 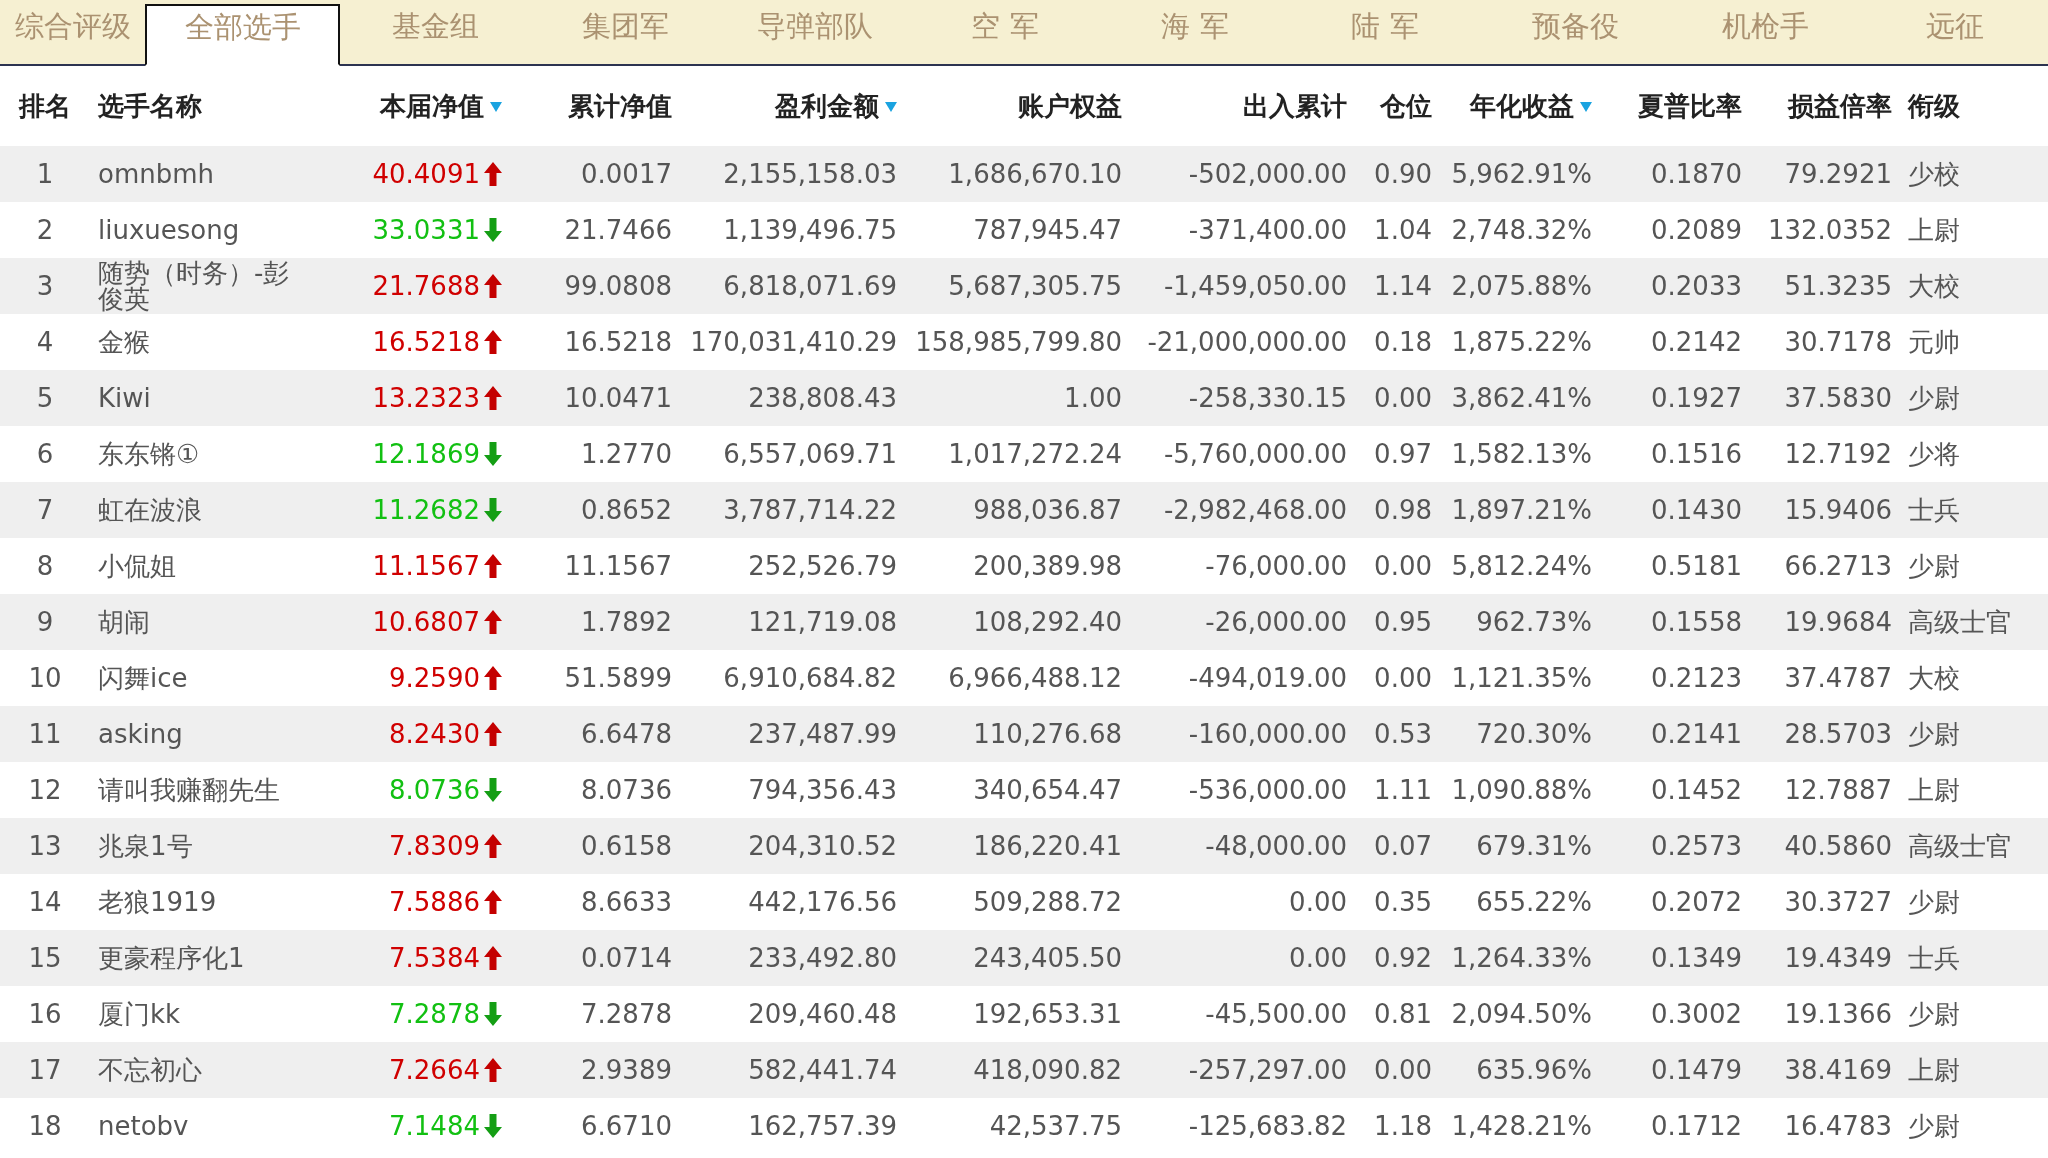 I want to click on table-cell-text: 9.2590, so click(x=434, y=678).